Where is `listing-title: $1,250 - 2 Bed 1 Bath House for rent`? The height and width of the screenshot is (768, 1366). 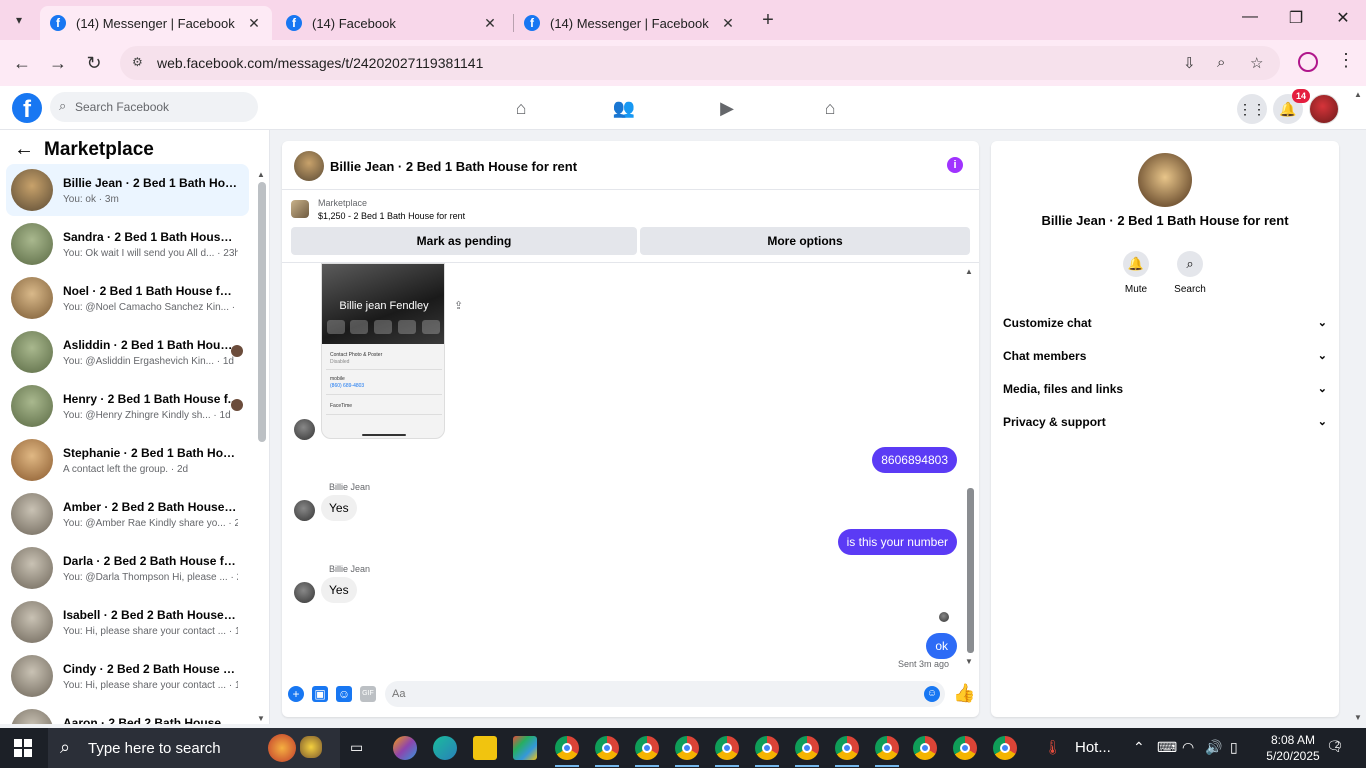
listing-title: $1,250 - 2 Bed 1 Bath House for rent is located at coordinates (391, 216).